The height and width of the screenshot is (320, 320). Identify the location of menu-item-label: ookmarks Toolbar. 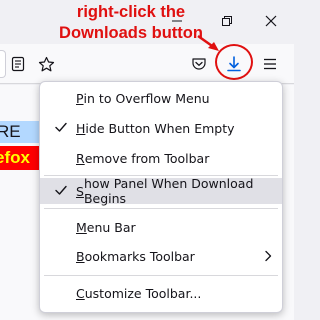
(139, 256).